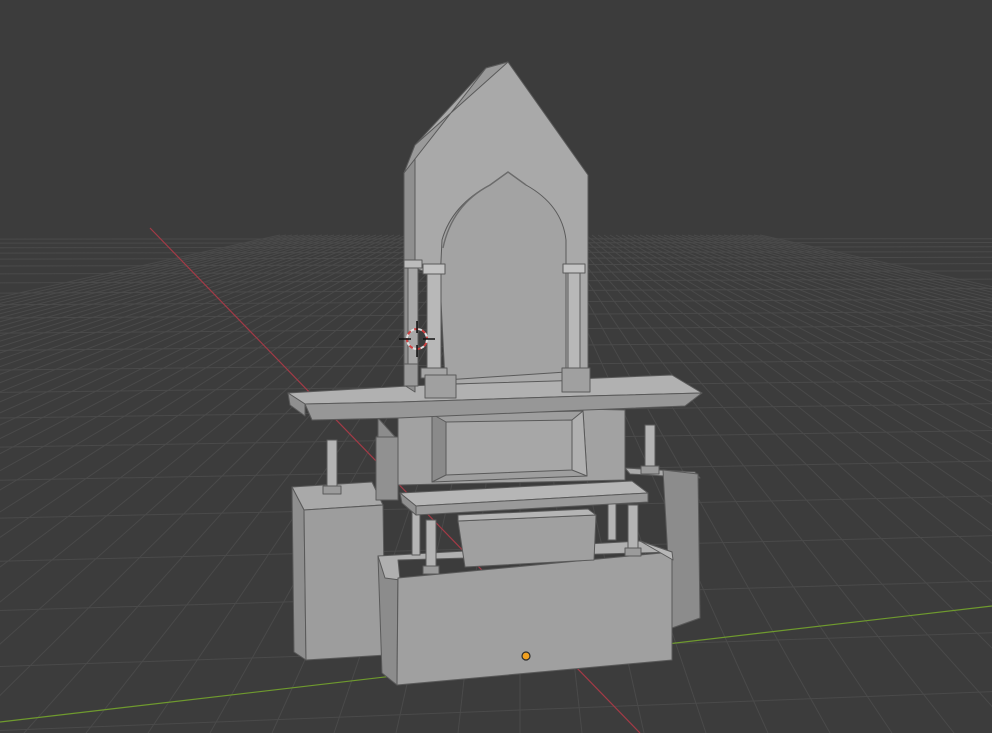  I want to click on inset-panel, so click(509, 446).